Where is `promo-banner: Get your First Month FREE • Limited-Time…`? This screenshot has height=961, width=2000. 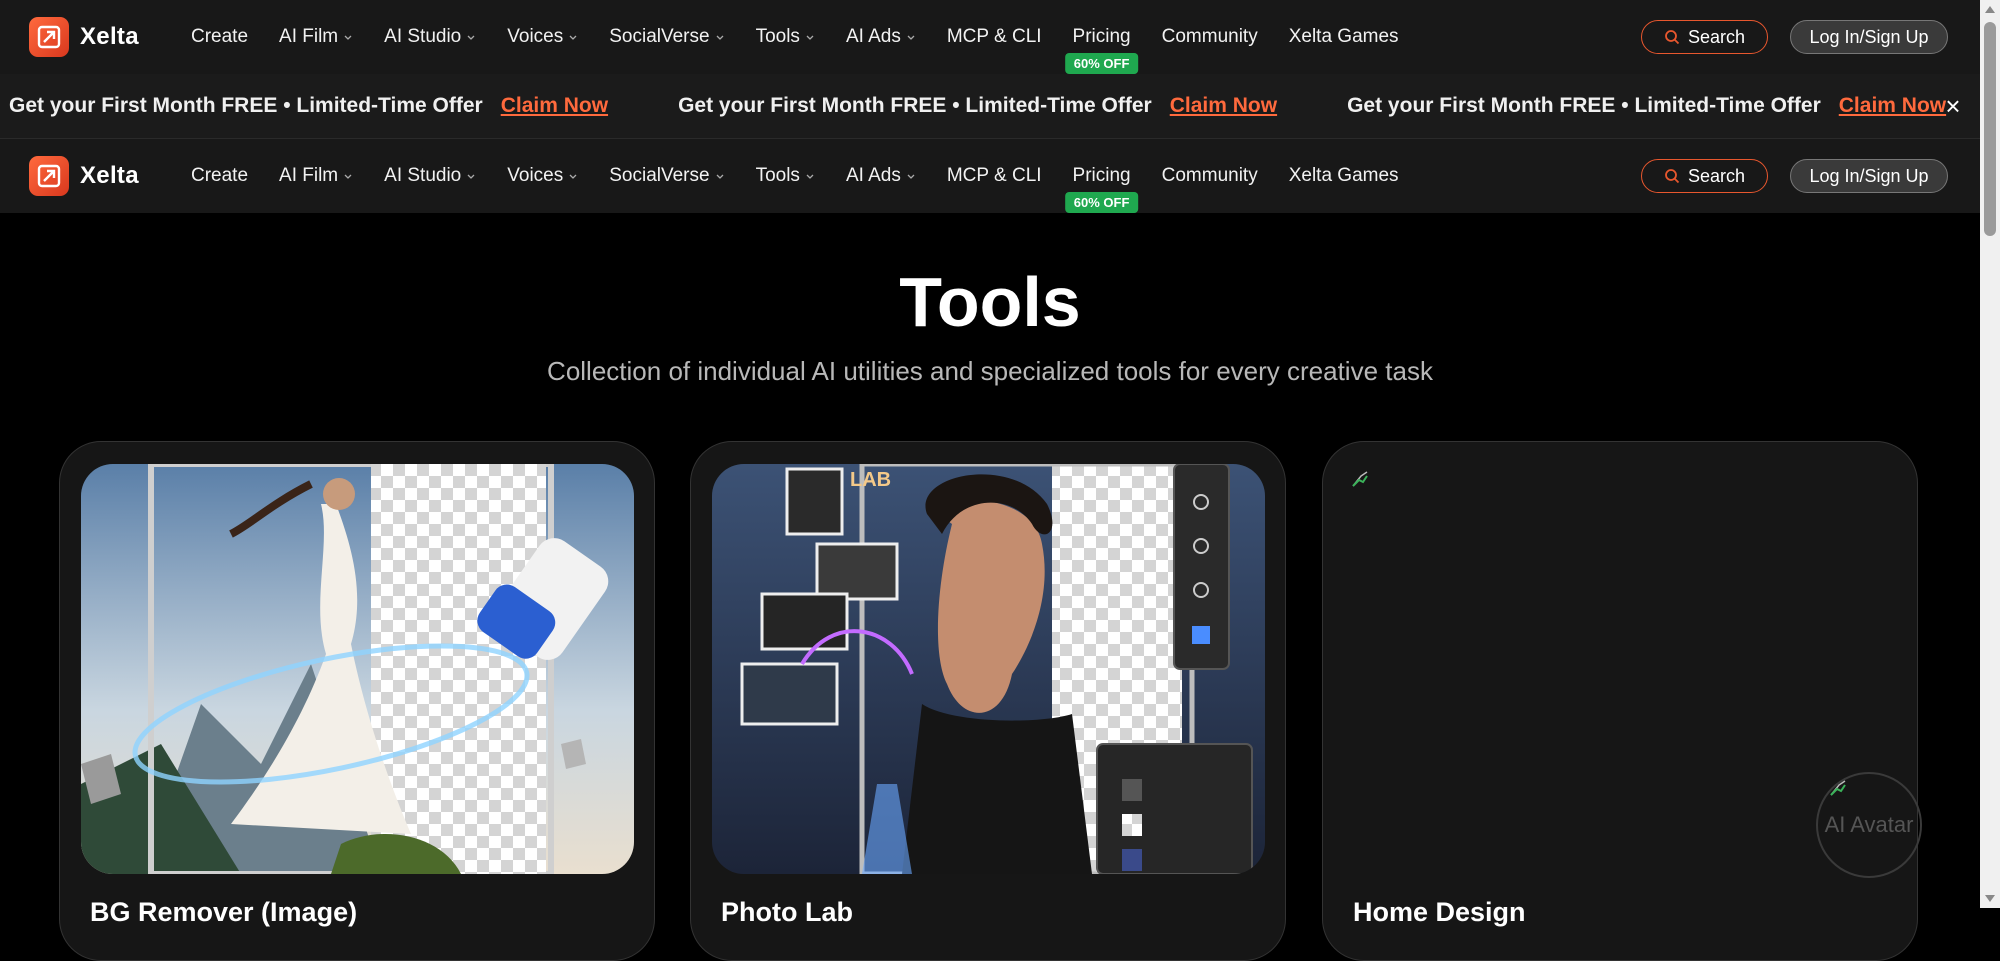
promo-banner: Get your First Month FREE • Limited-Time… is located at coordinates (990, 106).